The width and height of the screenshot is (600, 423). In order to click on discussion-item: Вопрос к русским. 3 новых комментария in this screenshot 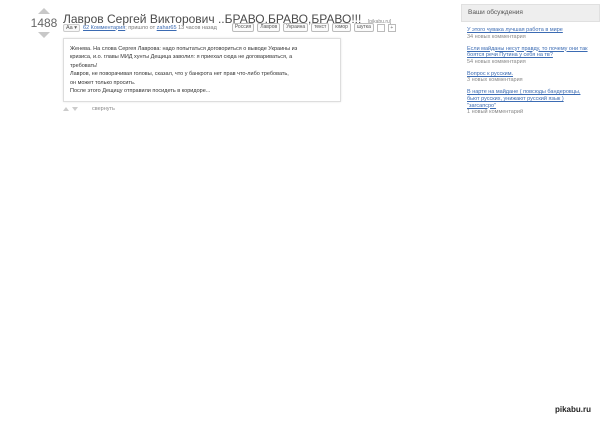, I will do `click(530, 78)`.